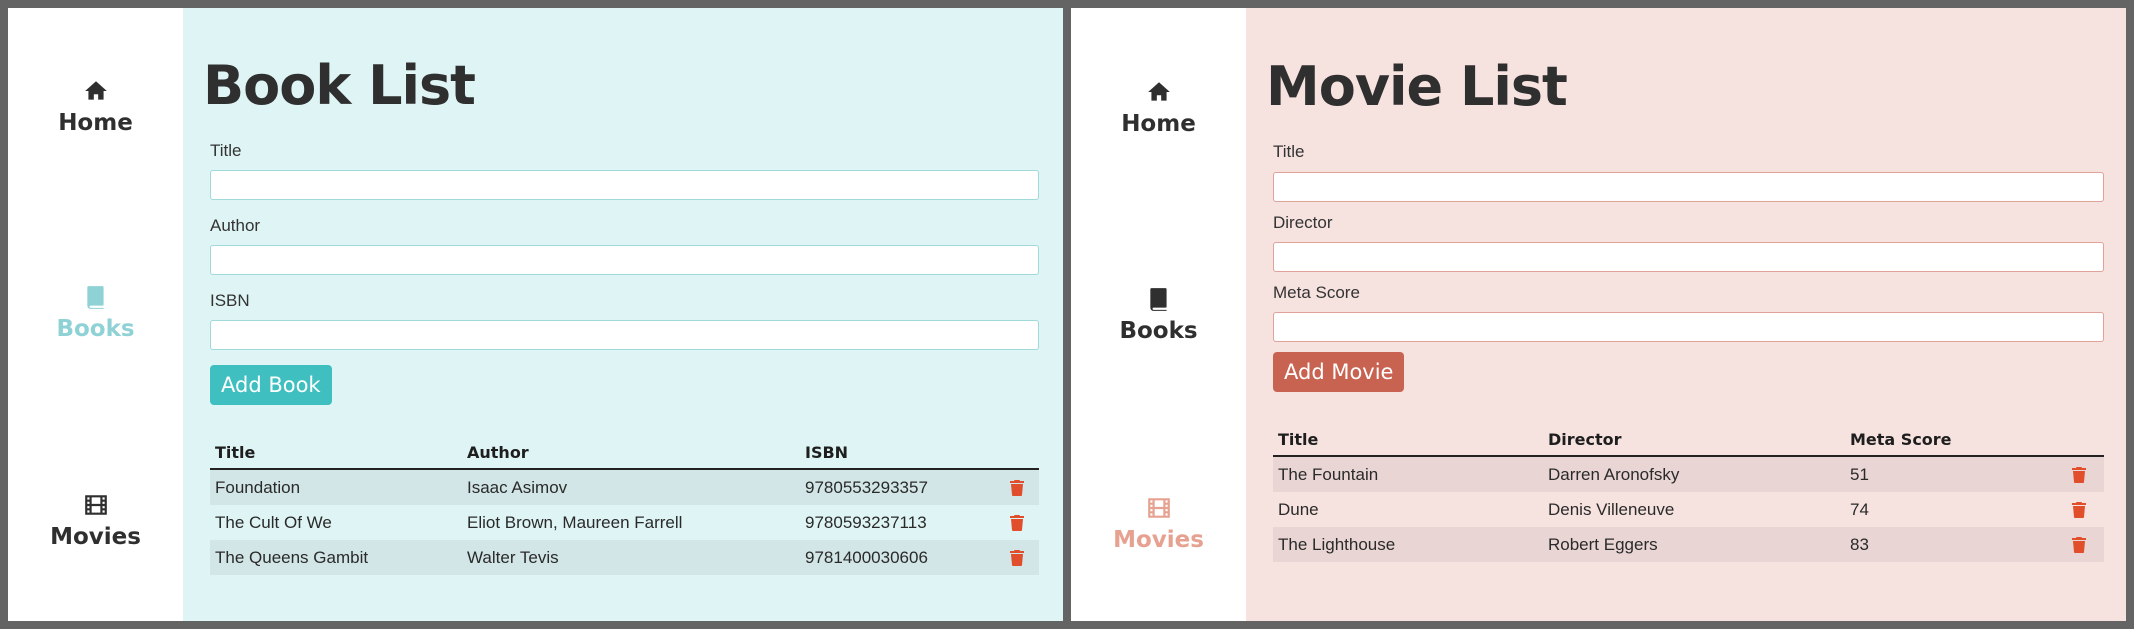 The width and height of the screenshot is (2134, 629). I want to click on director-field-label: Director, so click(1303, 222).